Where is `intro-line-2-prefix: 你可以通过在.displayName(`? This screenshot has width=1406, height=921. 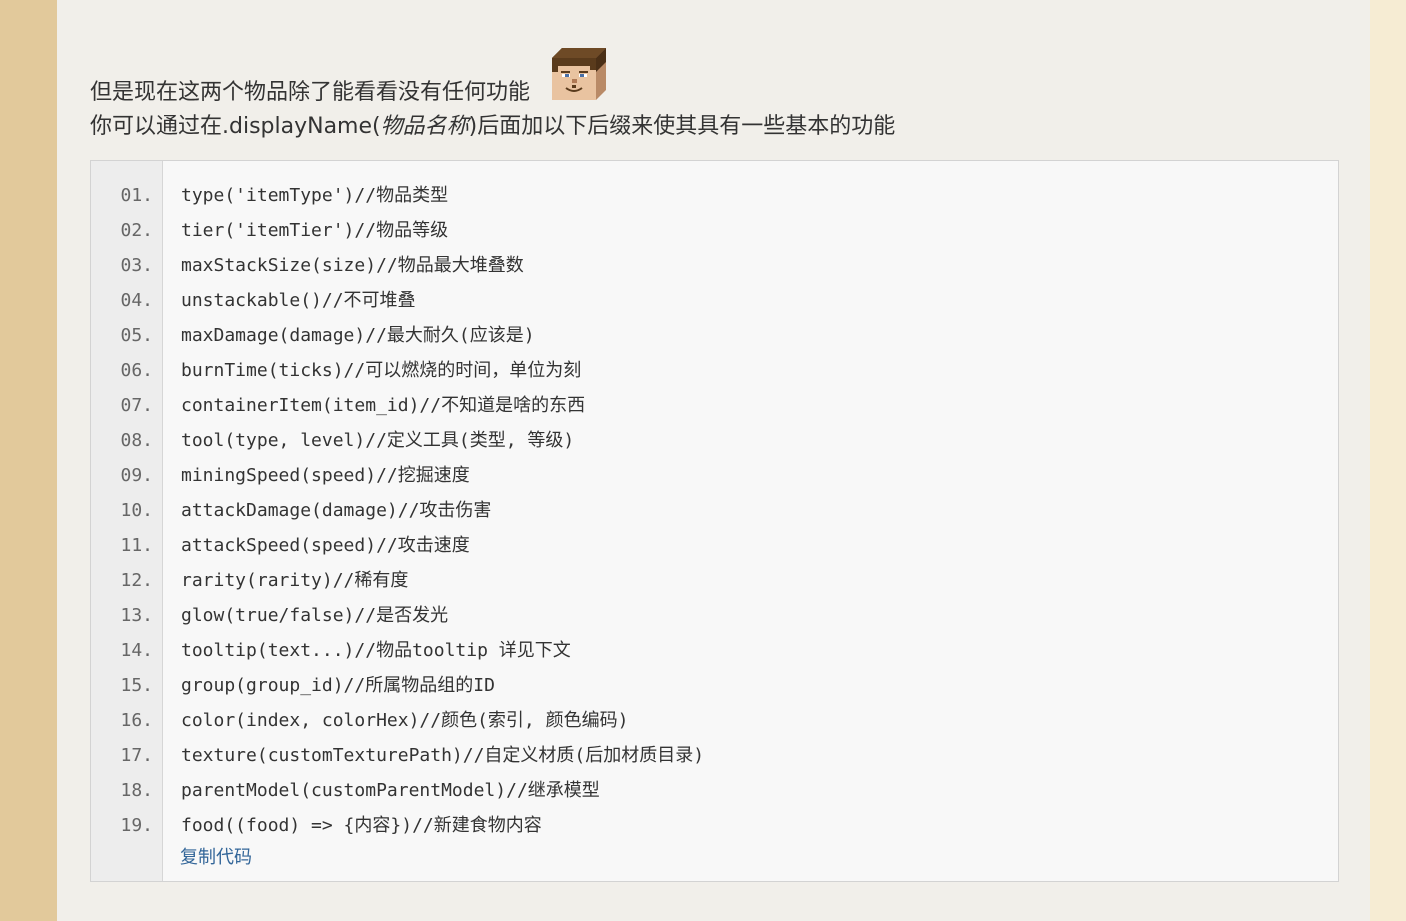
intro-line-2-prefix: 你可以通过在.displayName( is located at coordinates (235, 126).